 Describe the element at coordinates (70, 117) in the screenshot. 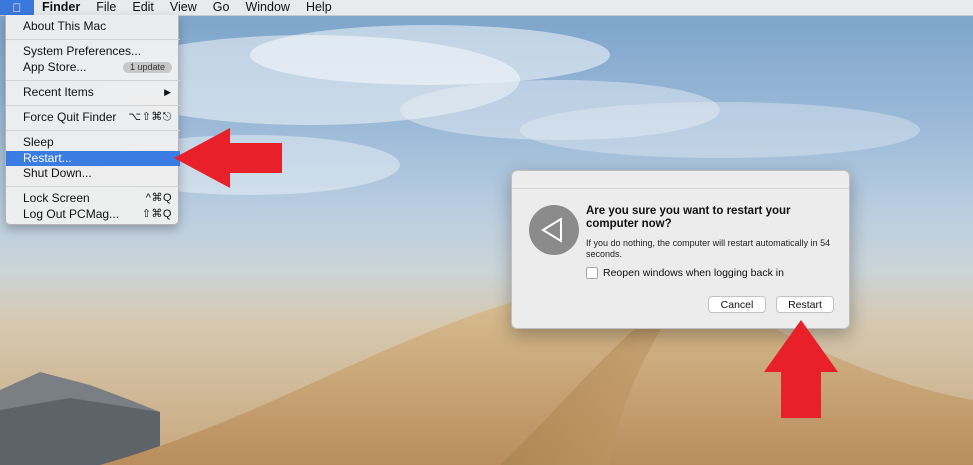

I see `menu-item-label: Force Quit Finder` at that location.